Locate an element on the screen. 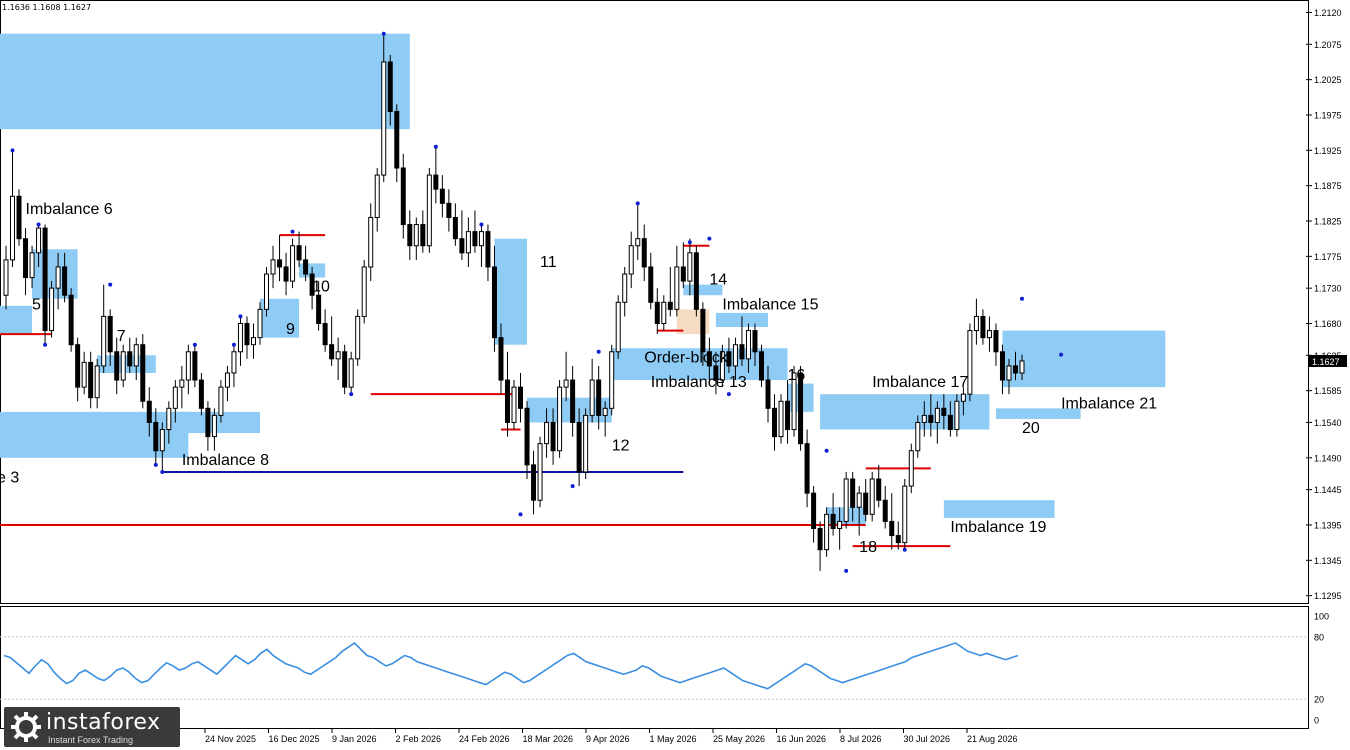 The image size is (1350, 750). date-tick-label: 2 Feb 2026 is located at coordinates (419, 739).